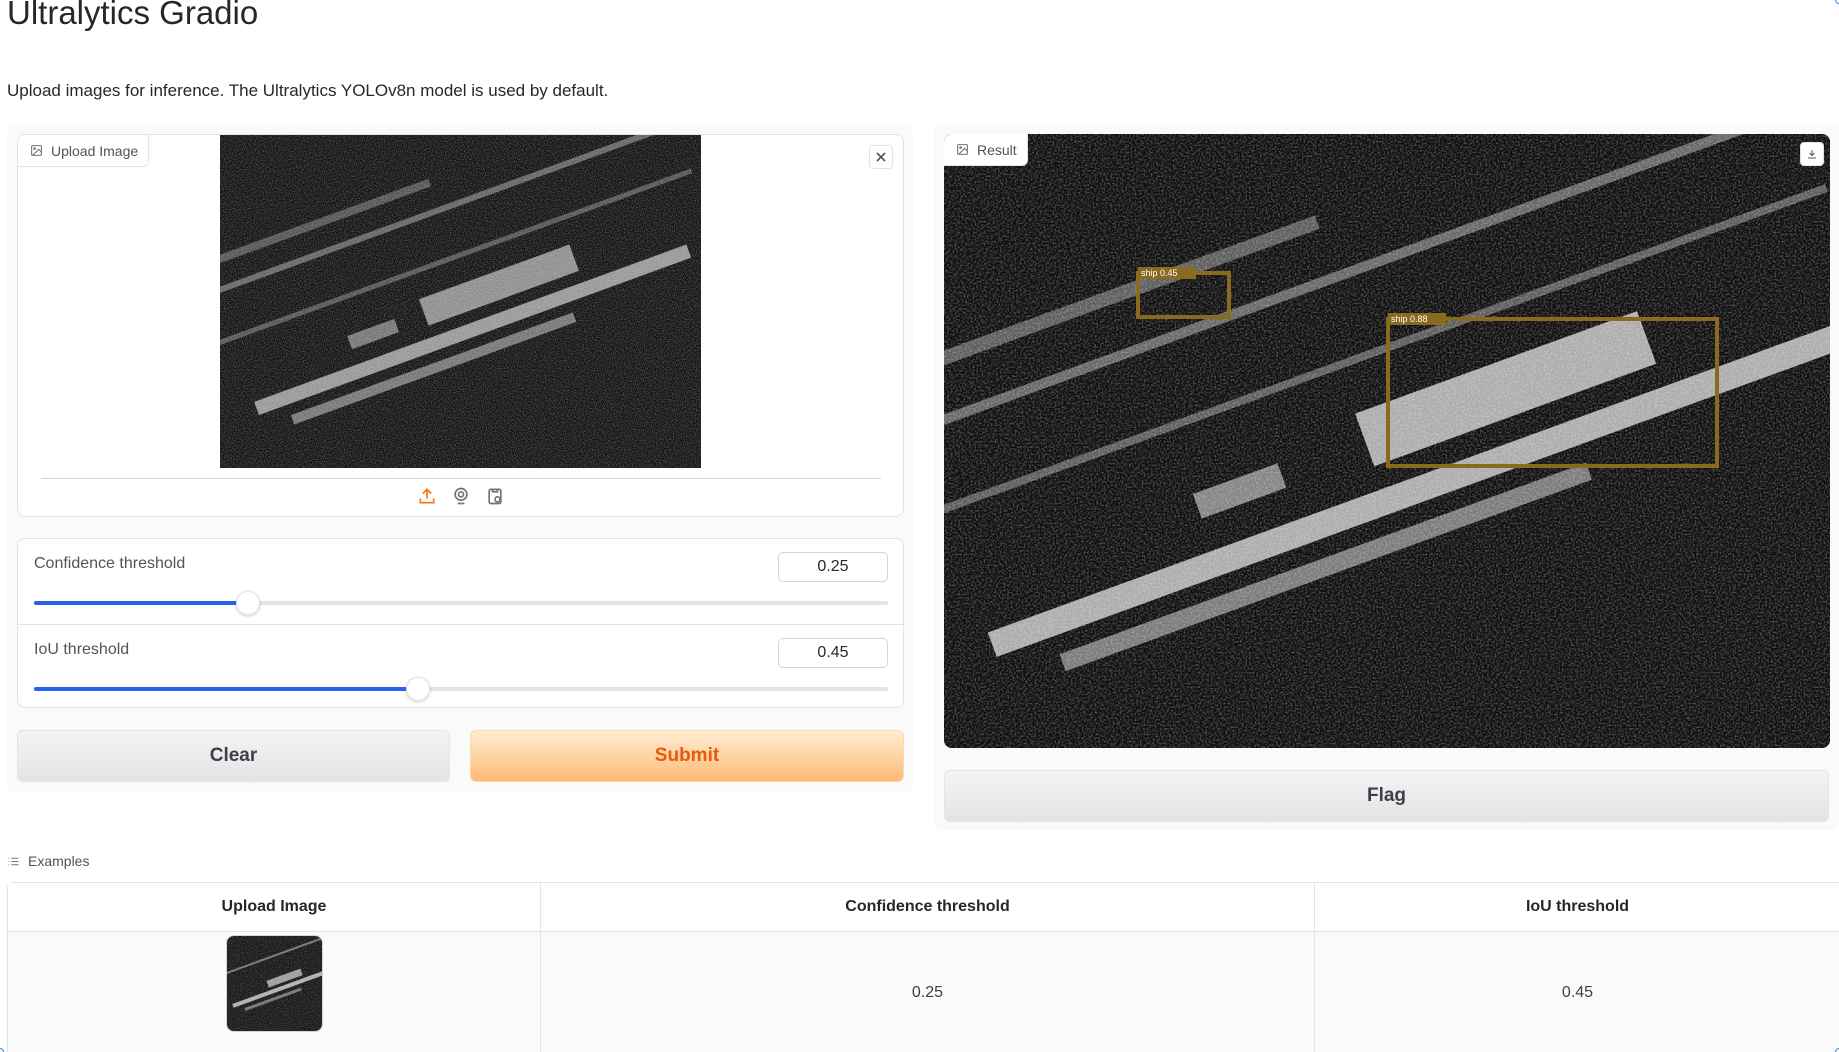 The image size is (1839, 1052). Describe the element at coordinates (133, 15) in the screenshot. I see `page-title: Ultralytics Gradio` at that location.